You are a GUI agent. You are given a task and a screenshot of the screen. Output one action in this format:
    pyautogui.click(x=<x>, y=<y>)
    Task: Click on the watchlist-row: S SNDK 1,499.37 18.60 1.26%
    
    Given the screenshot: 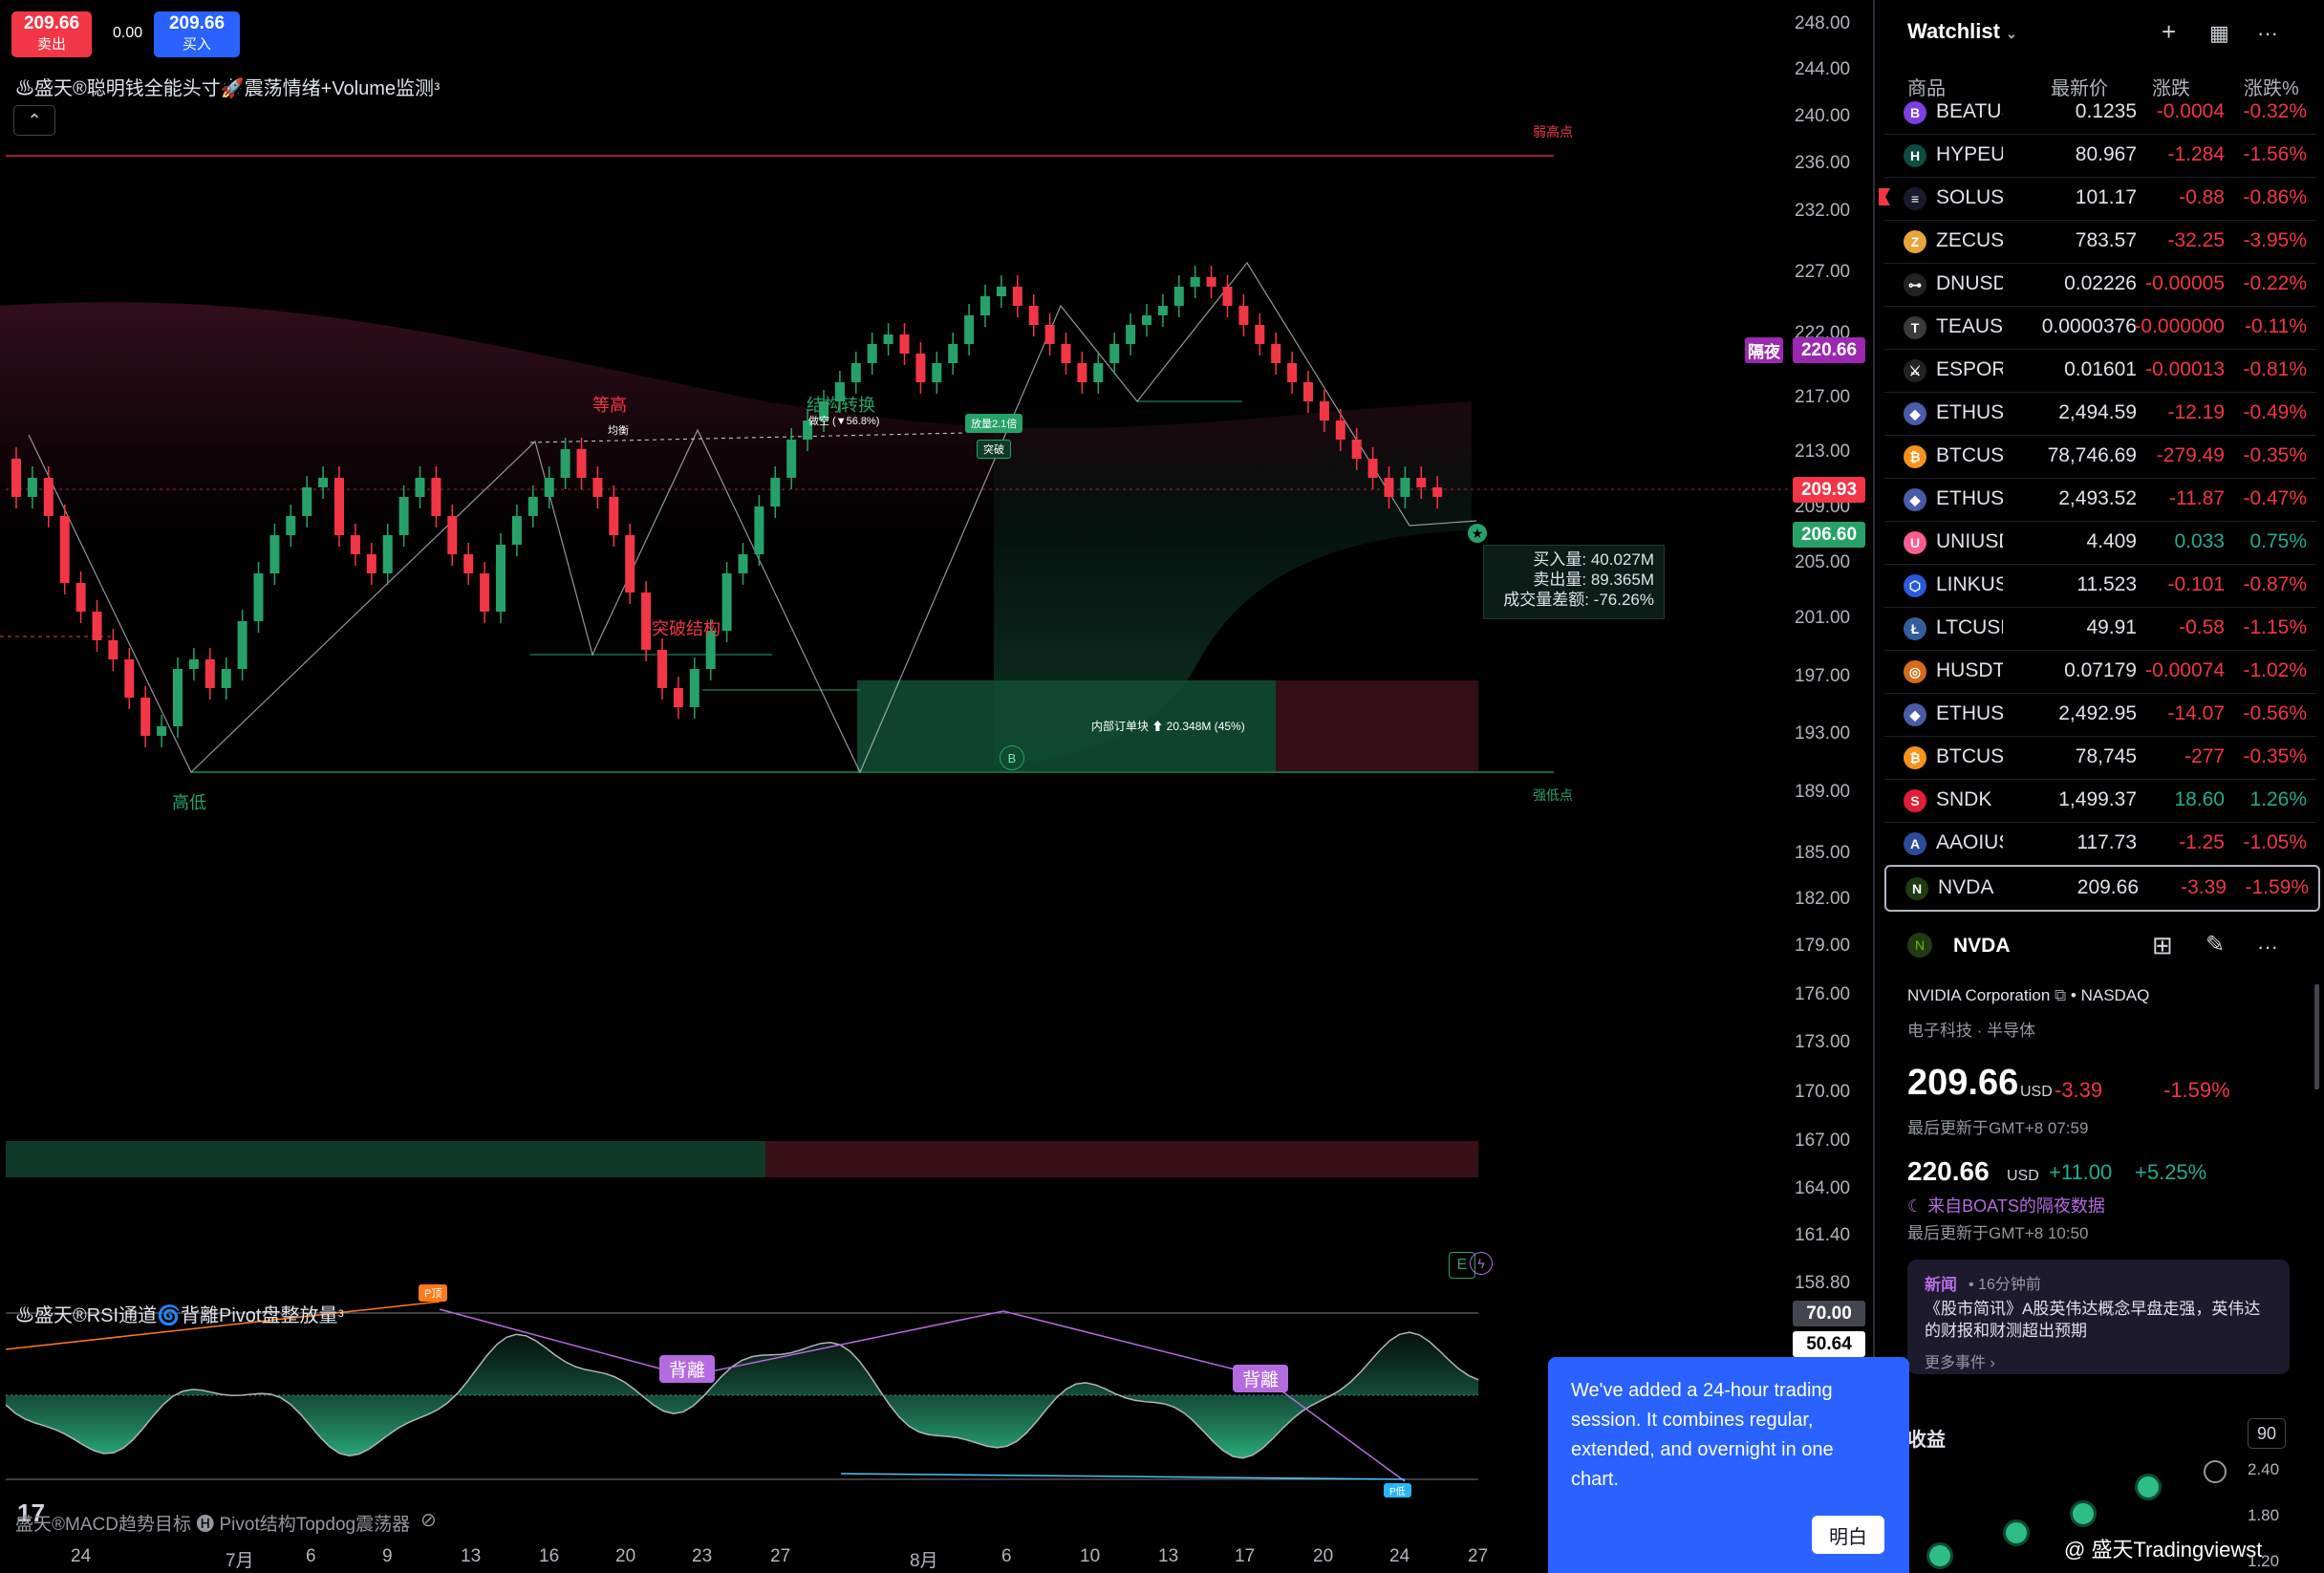 What is the action you would take?
    pyautogui.click(x=2100, y=801)
    